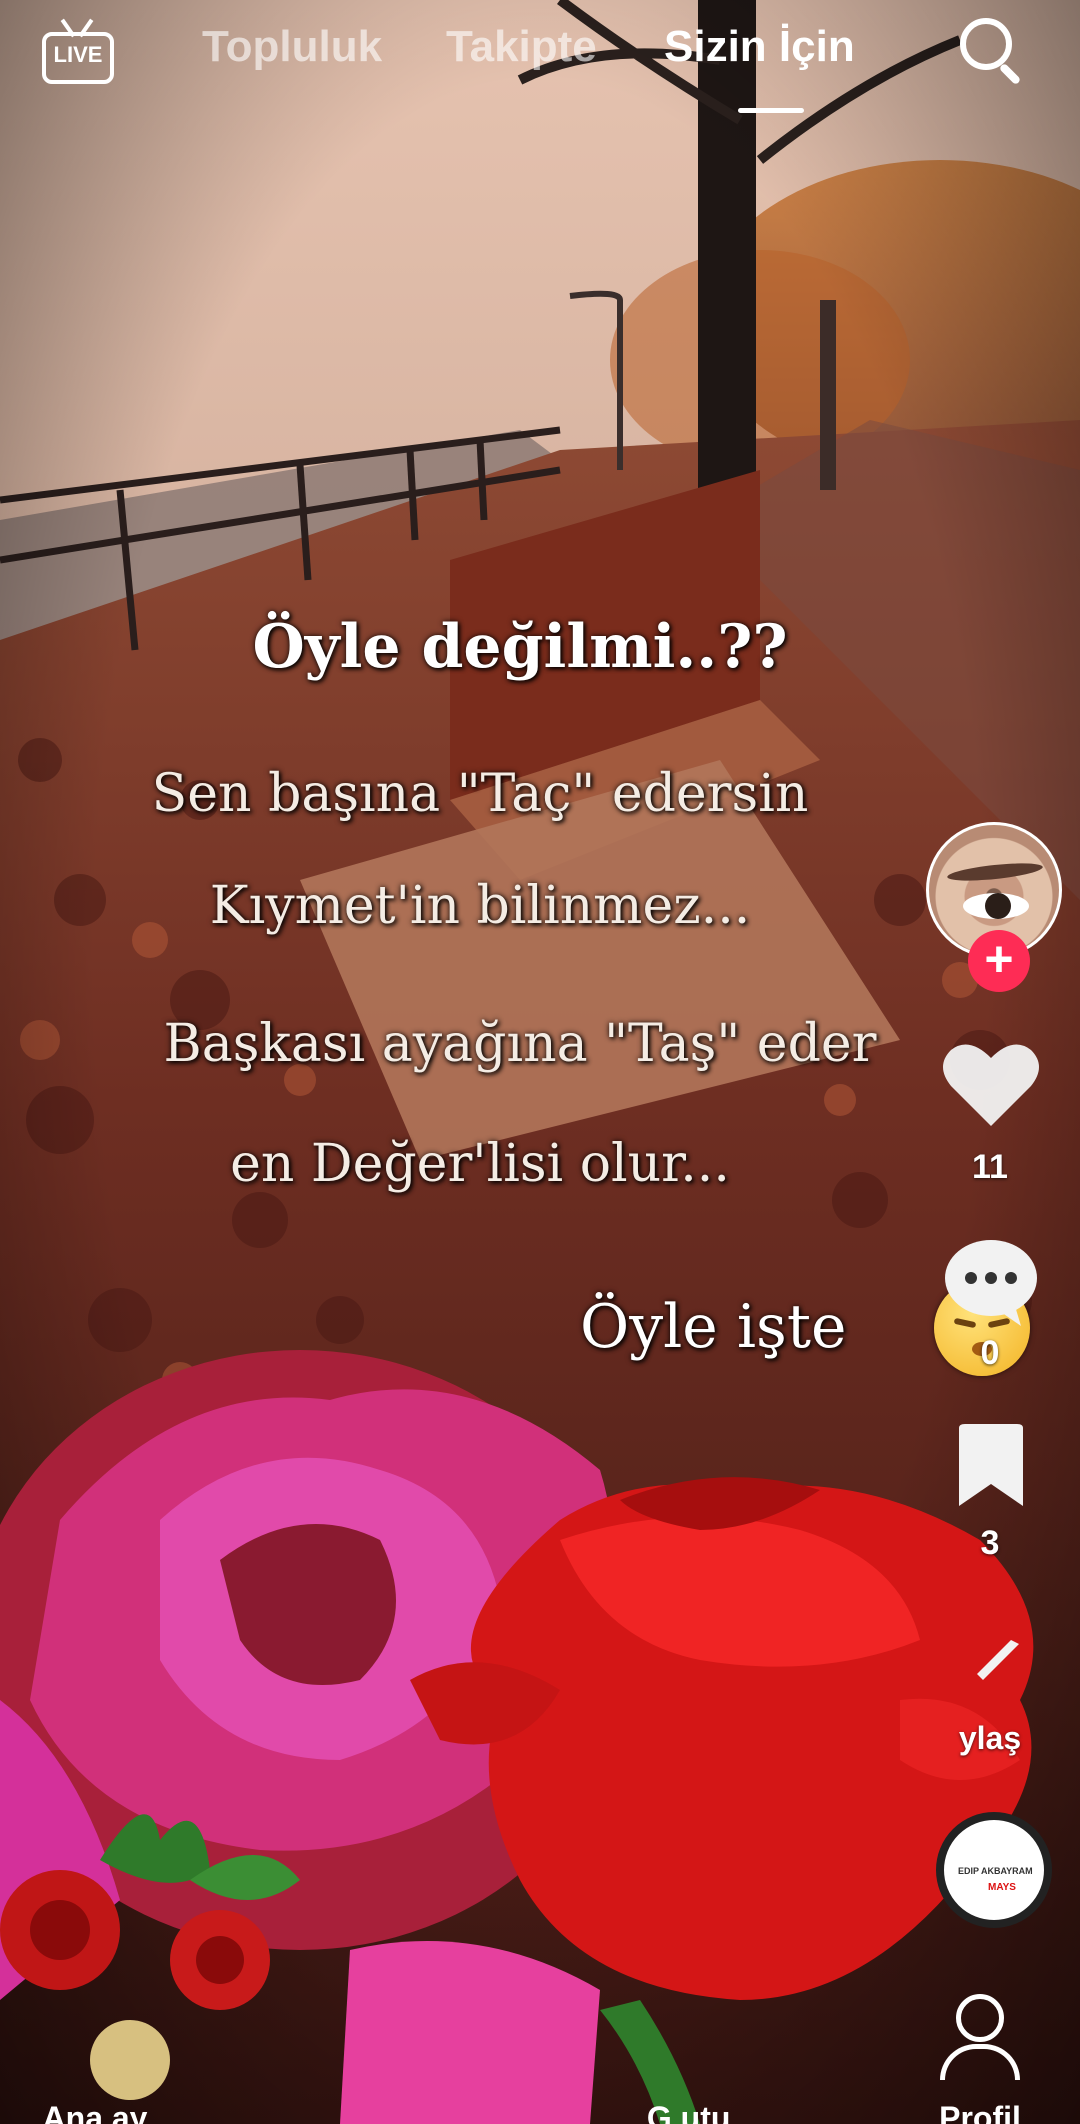 The image size is (1080, 2124). I want to click on nav-profile-label: Profil, so click(980, 2112).